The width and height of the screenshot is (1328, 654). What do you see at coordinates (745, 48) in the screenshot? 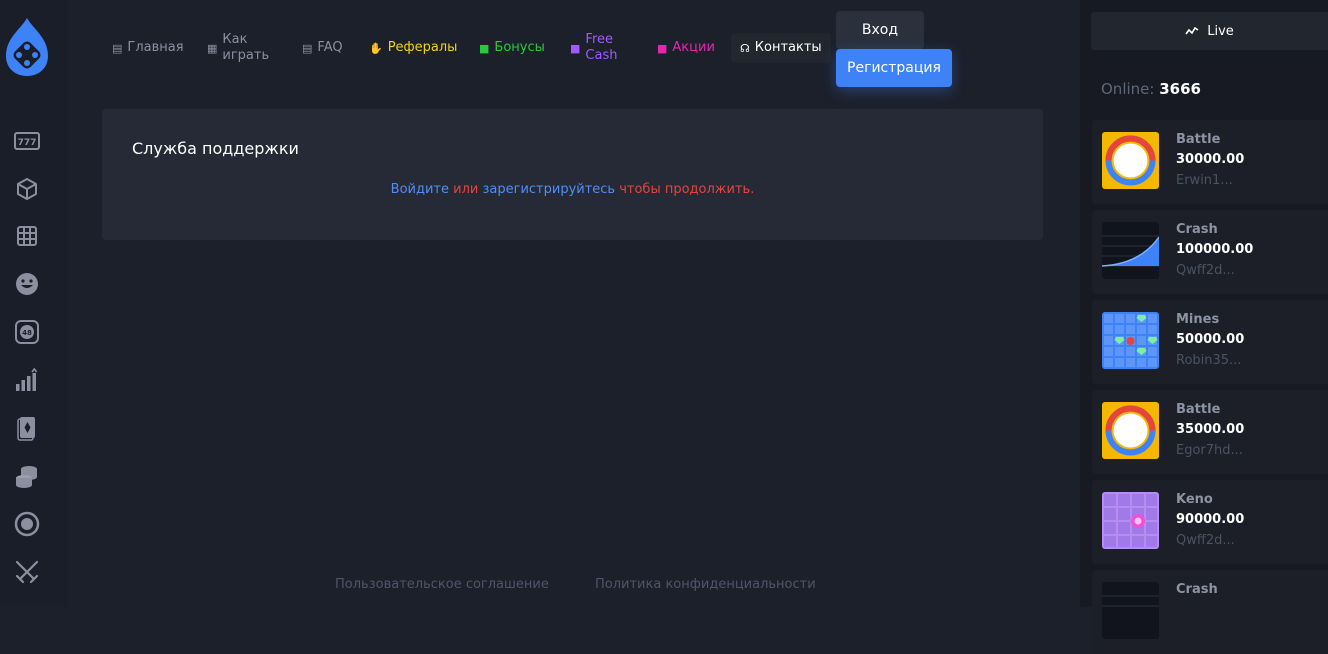
I see `headset-icon: ☊` at bounding box center [745, 48].